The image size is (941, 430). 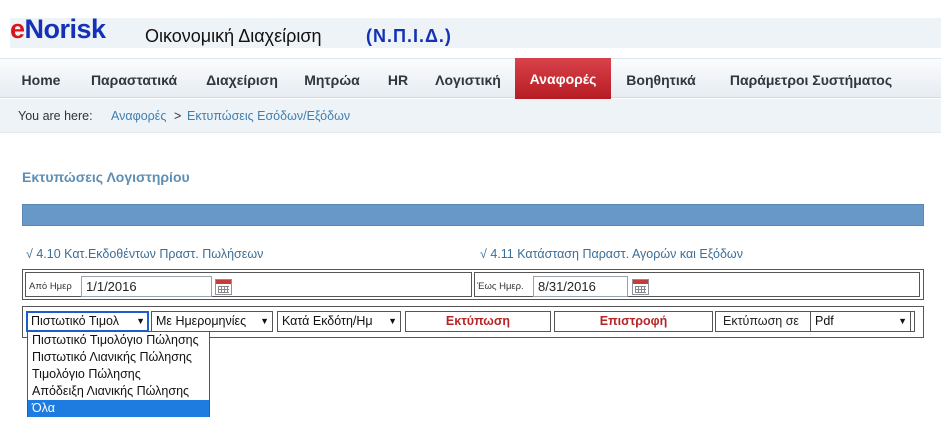 I want to click on output-format-value: Pdf, so click(x=824, y=321).